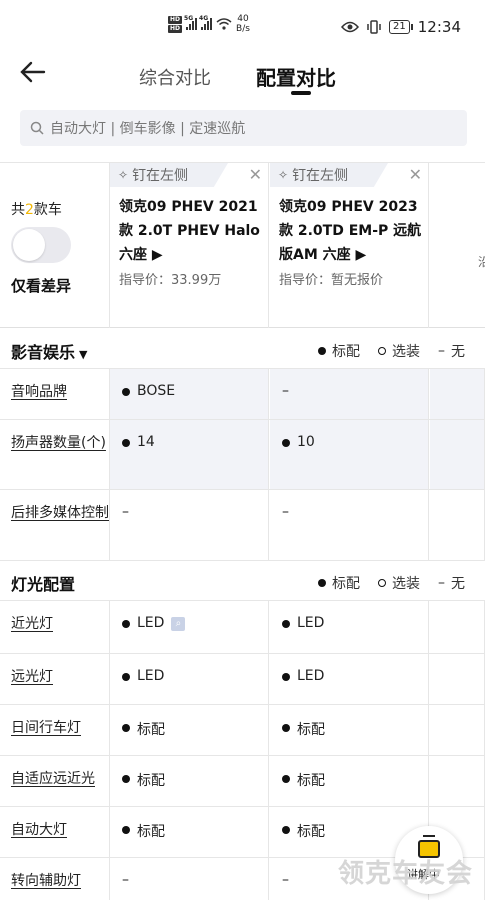  I want to click on tab-overall-compare: 综合对比, so click(175, 77).